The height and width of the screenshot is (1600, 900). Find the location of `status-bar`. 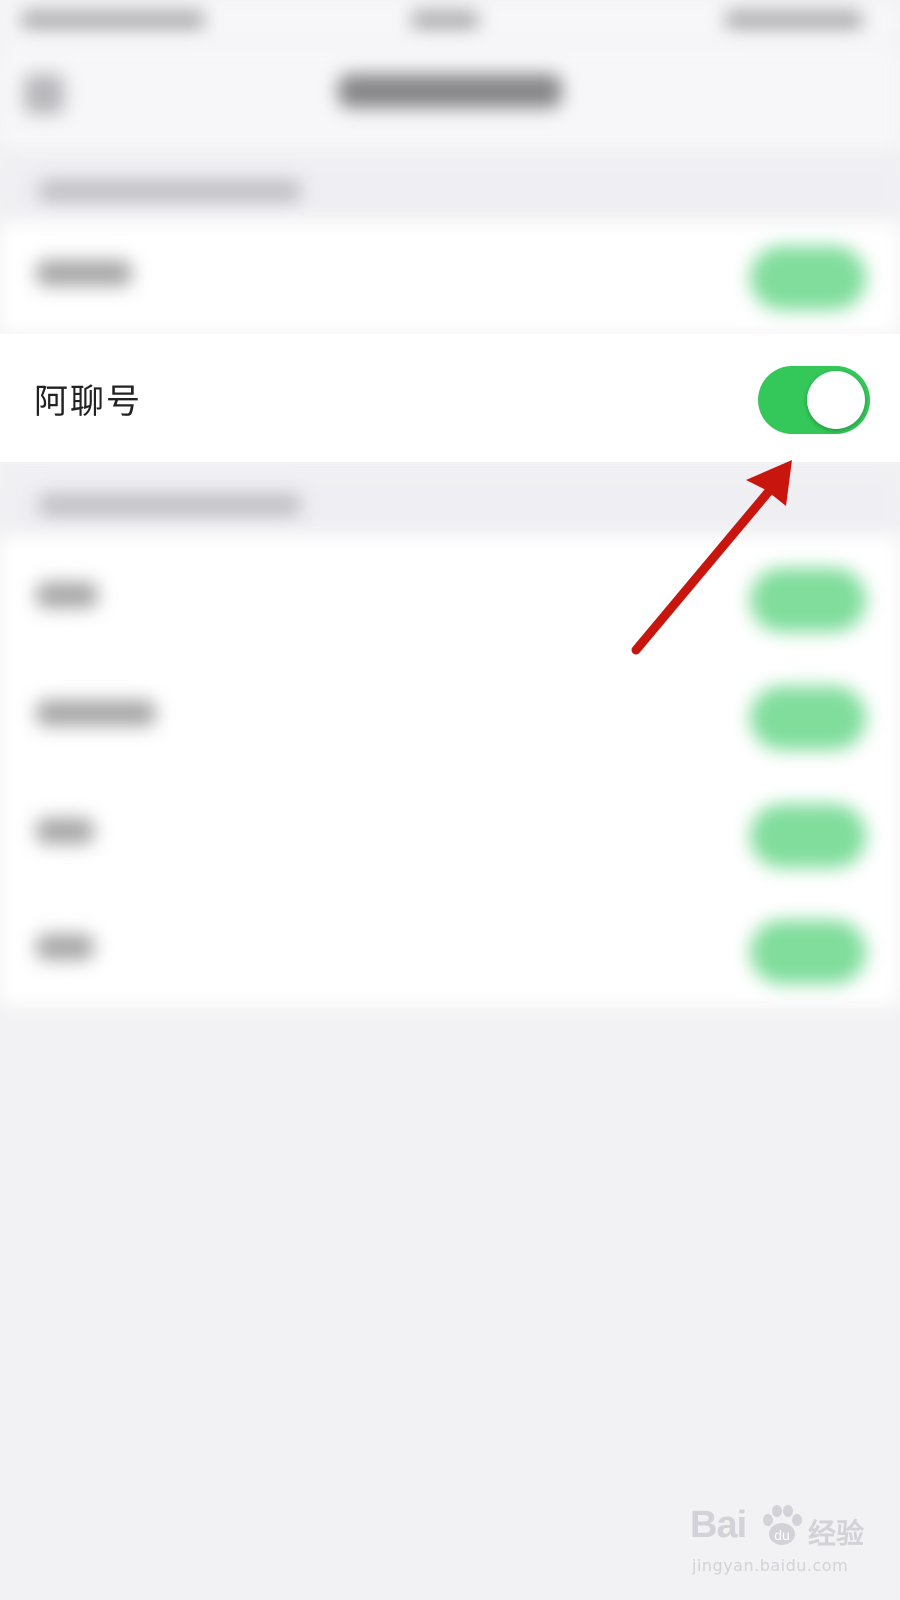

status-bar is located at coordinates (450, 22).